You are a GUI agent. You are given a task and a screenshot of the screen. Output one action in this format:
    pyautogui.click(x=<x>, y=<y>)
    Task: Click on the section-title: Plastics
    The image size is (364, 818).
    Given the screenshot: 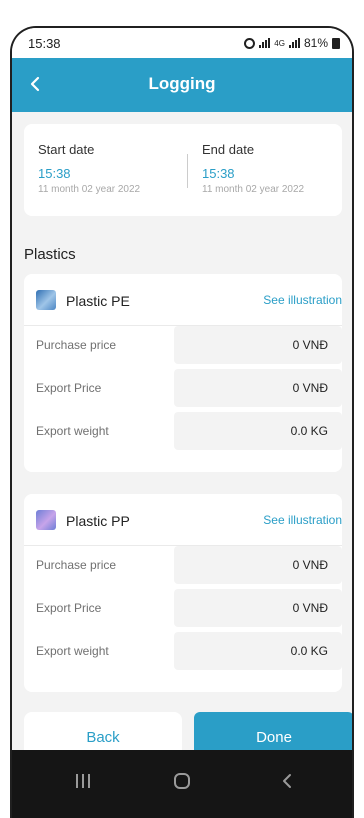 What is the action you would take?
    pyautogui.click(x=50, y=254)
    